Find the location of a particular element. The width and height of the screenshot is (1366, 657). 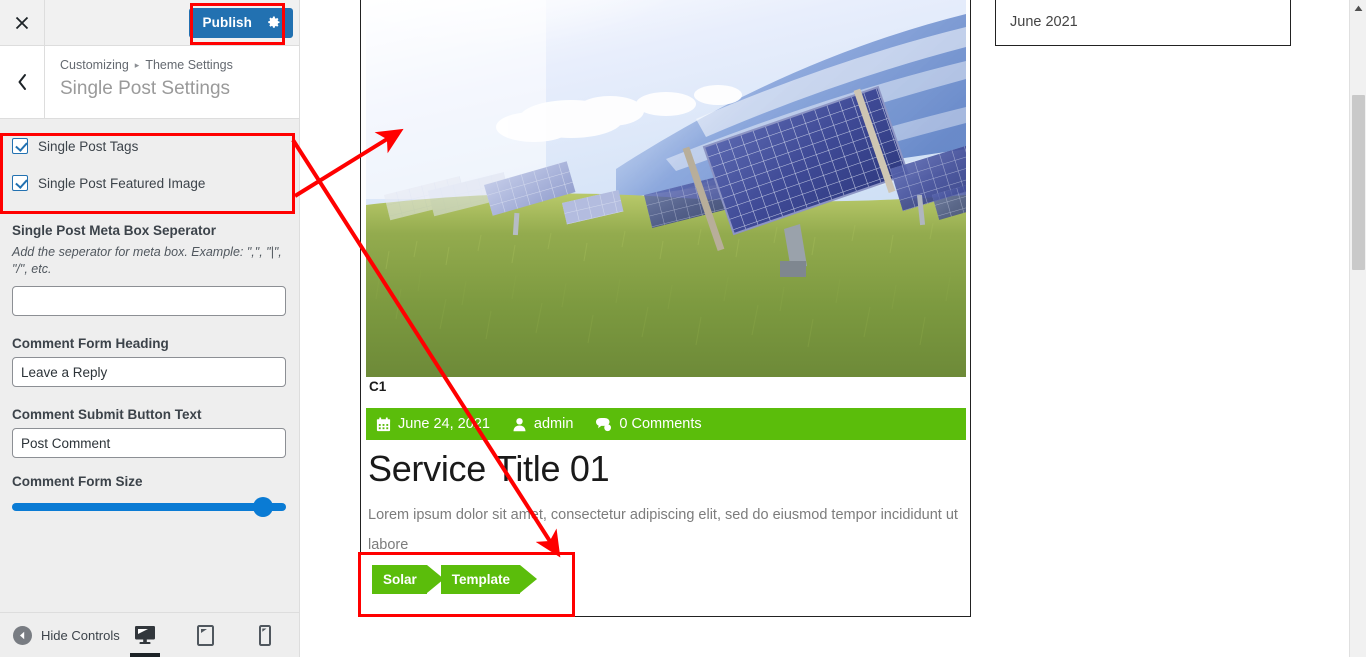

slider-track is located at coordinates (149, 507).